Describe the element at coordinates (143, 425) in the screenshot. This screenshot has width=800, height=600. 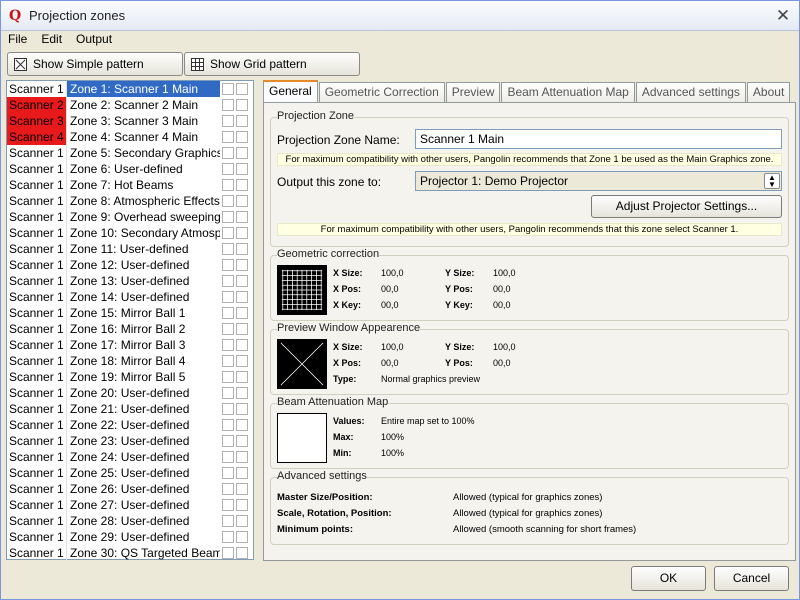
I see `zone-name-cell: Zone 22: User-defined` at that location.